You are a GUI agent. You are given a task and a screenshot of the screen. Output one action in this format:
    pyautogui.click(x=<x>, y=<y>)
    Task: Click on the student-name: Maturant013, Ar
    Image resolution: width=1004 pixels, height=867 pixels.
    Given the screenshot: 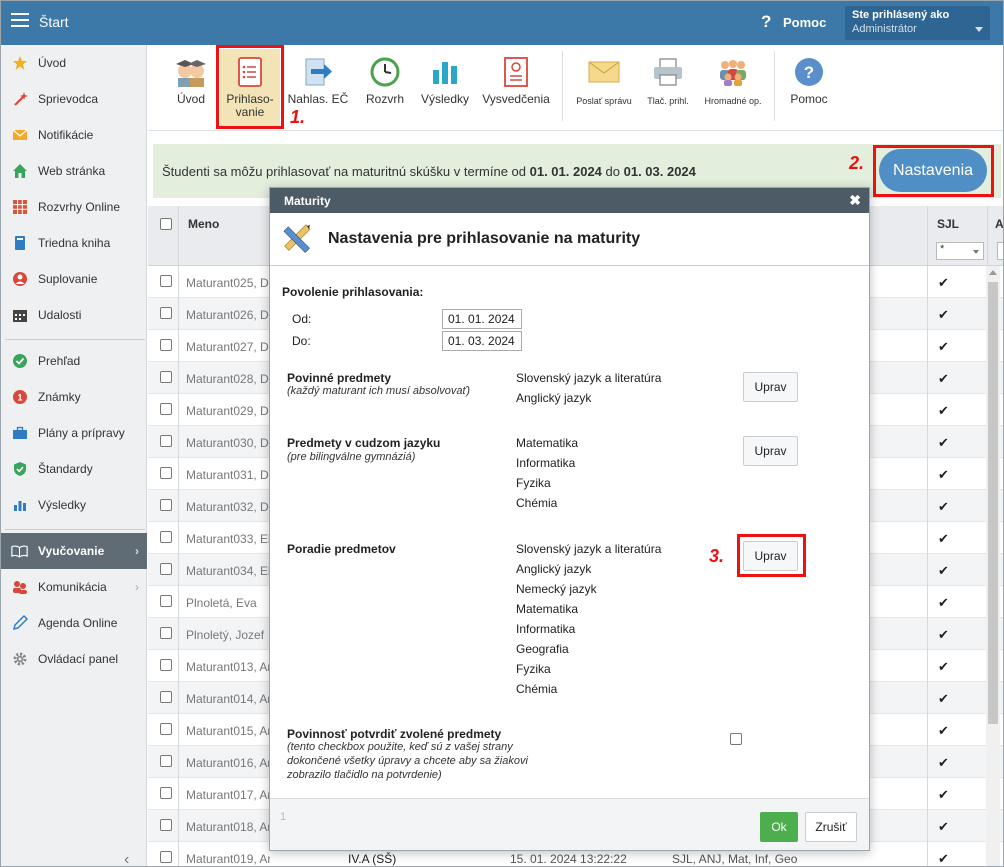 What is the action you would take?
    pyautogui.click(x=228, y=667)
    